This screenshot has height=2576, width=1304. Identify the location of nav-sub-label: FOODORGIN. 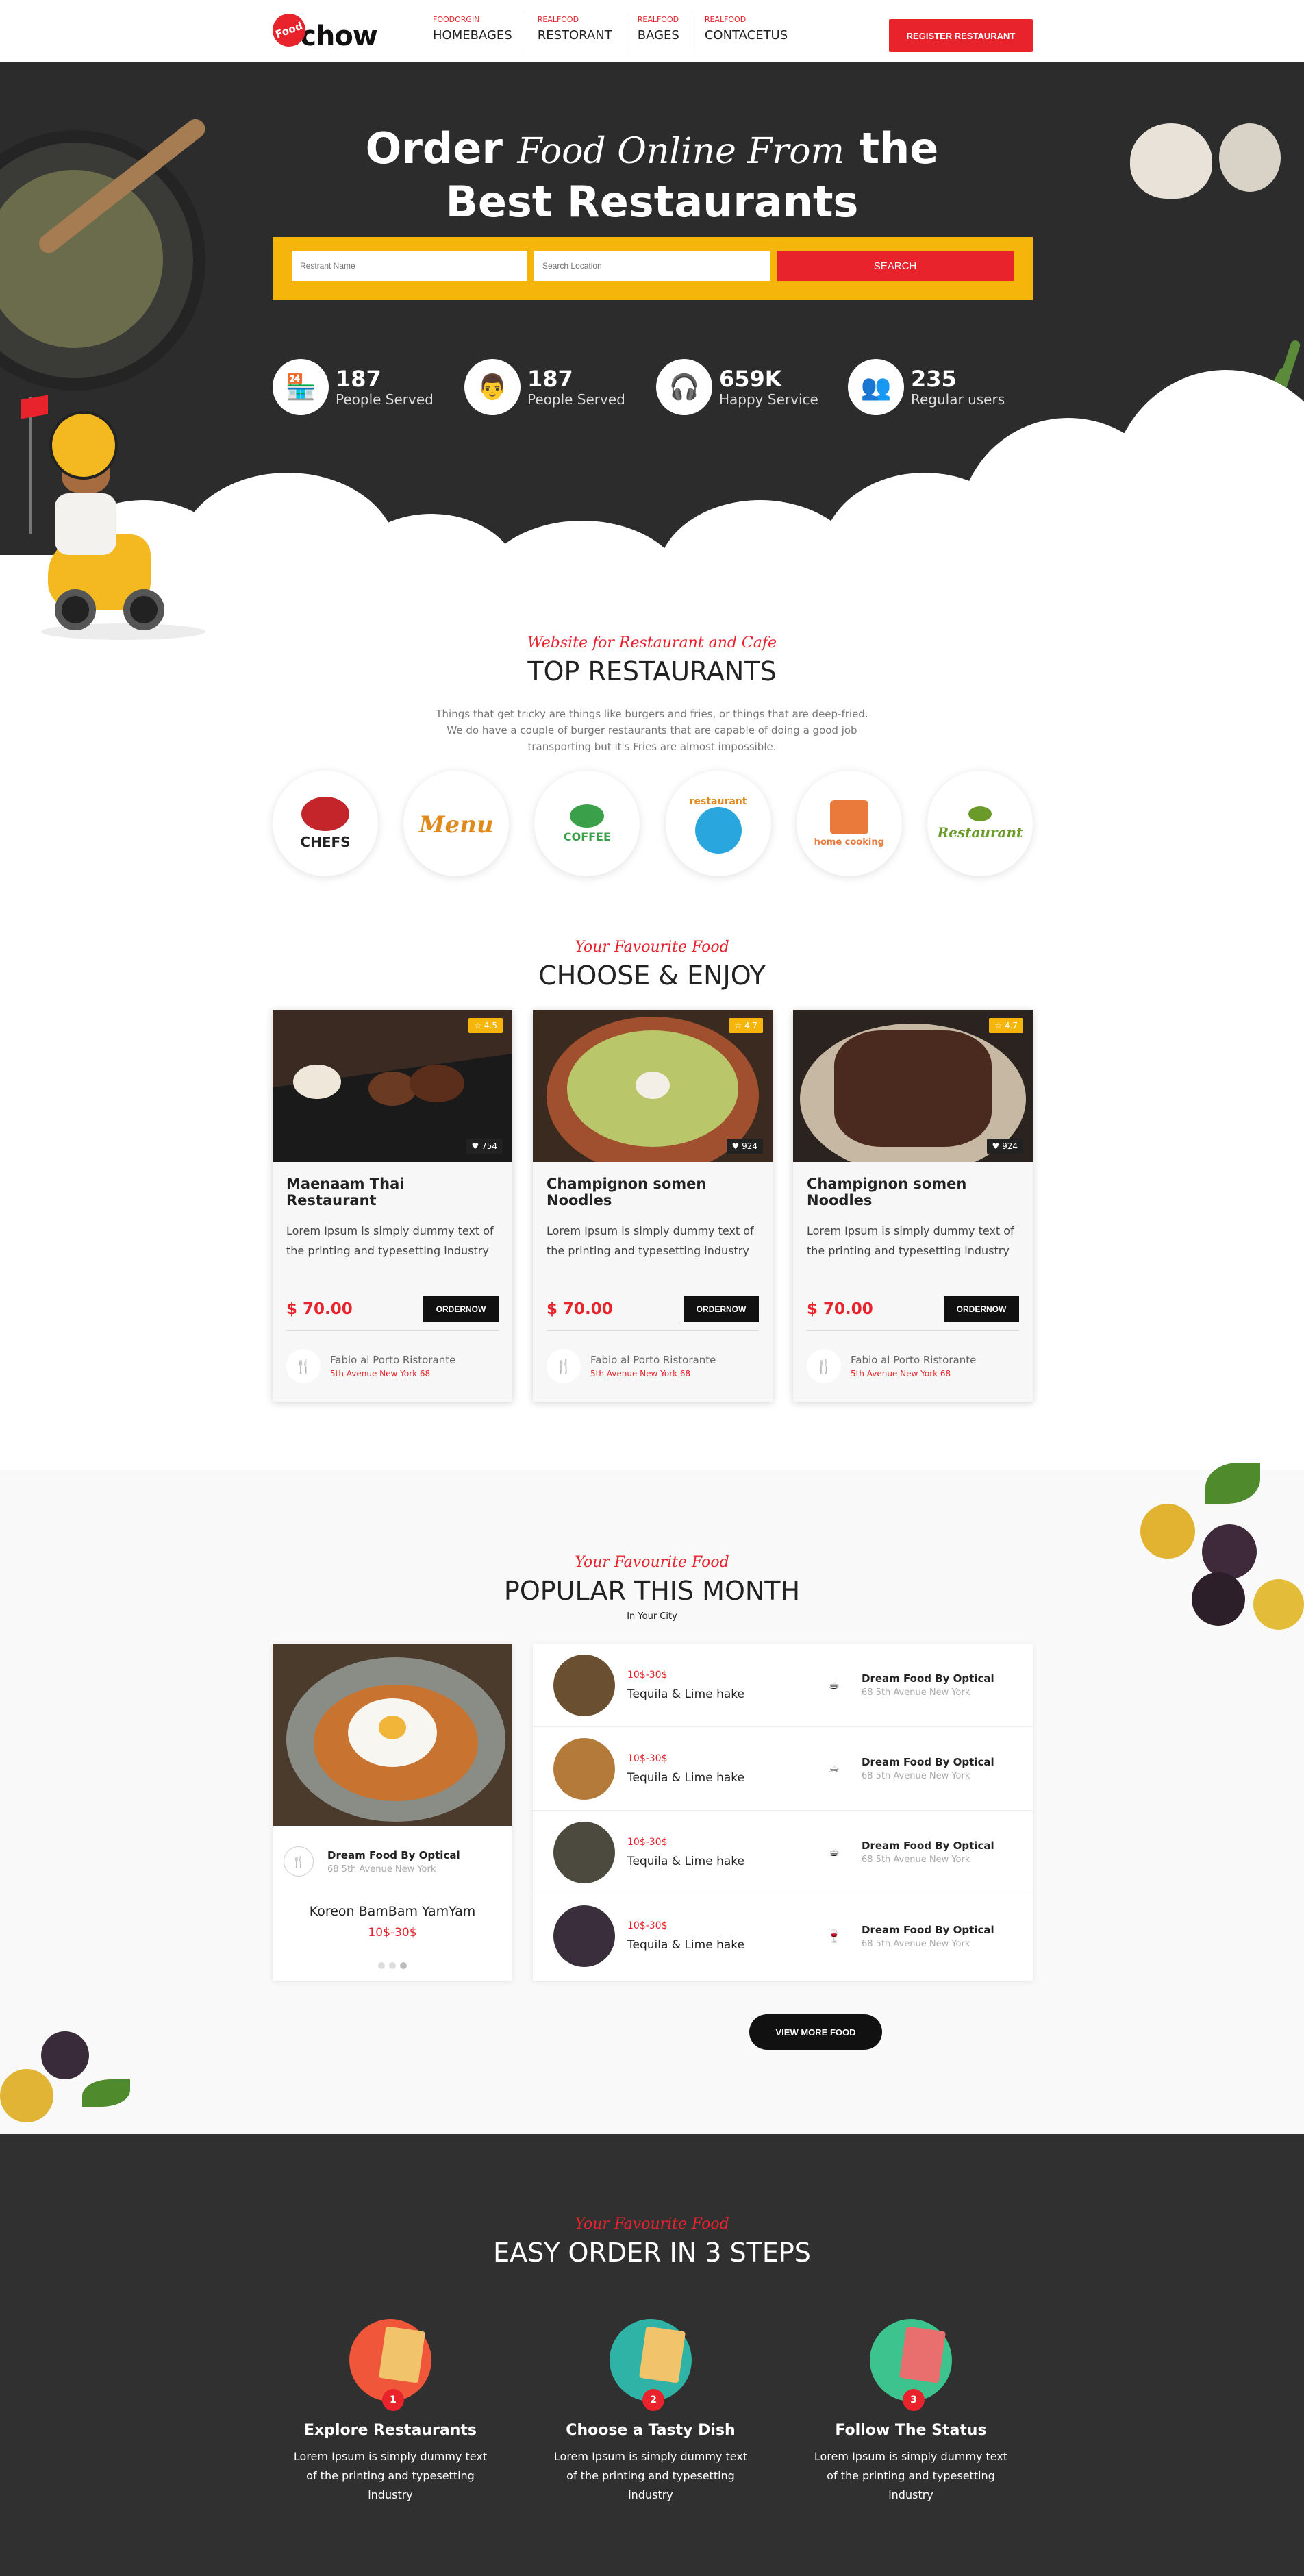
(456, 19).